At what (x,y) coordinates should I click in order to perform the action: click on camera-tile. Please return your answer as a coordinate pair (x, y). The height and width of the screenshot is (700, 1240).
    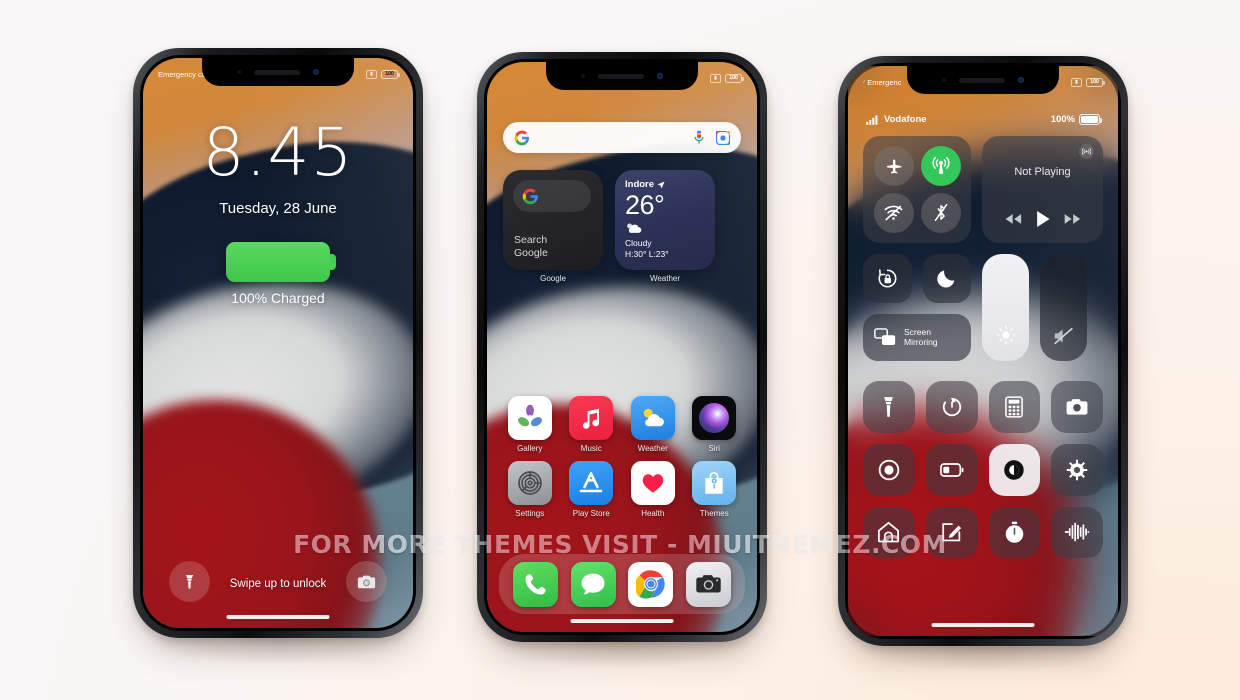
    Looking at the image, I should click on (1077, 407).